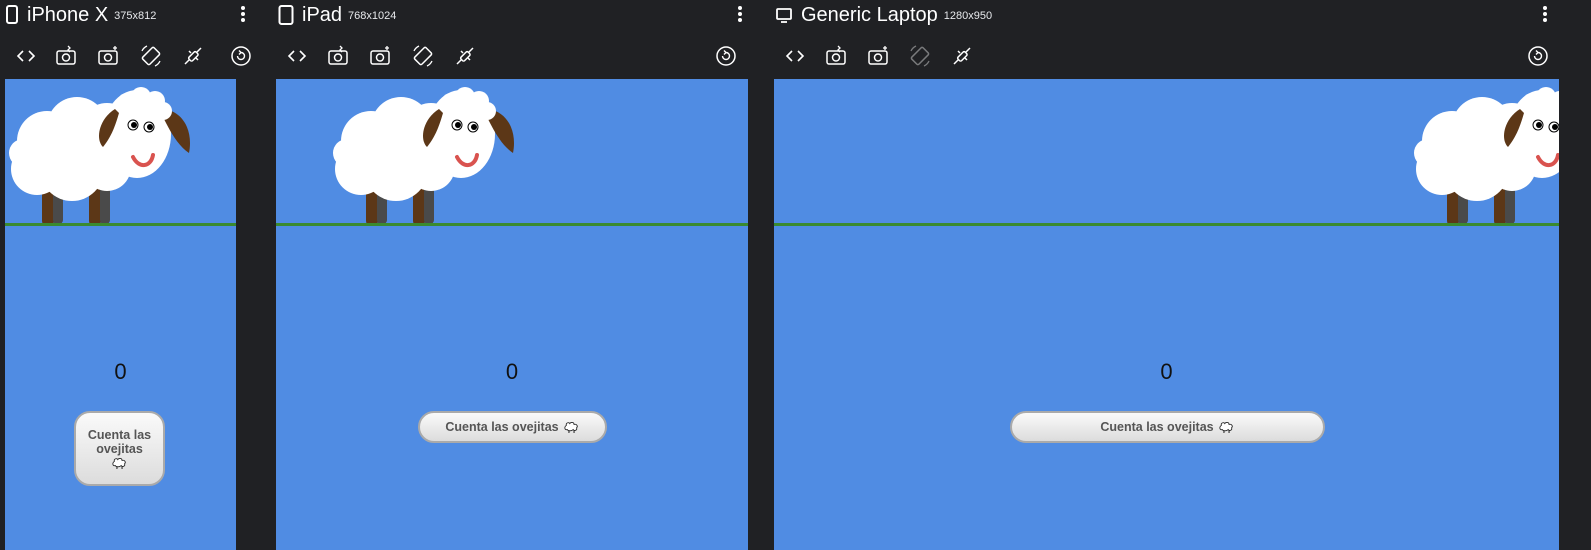 The height and width of the screenshot is (550, 1591). I want to click on device-title: Generic Laptop 1280x950, so click(896, 15).